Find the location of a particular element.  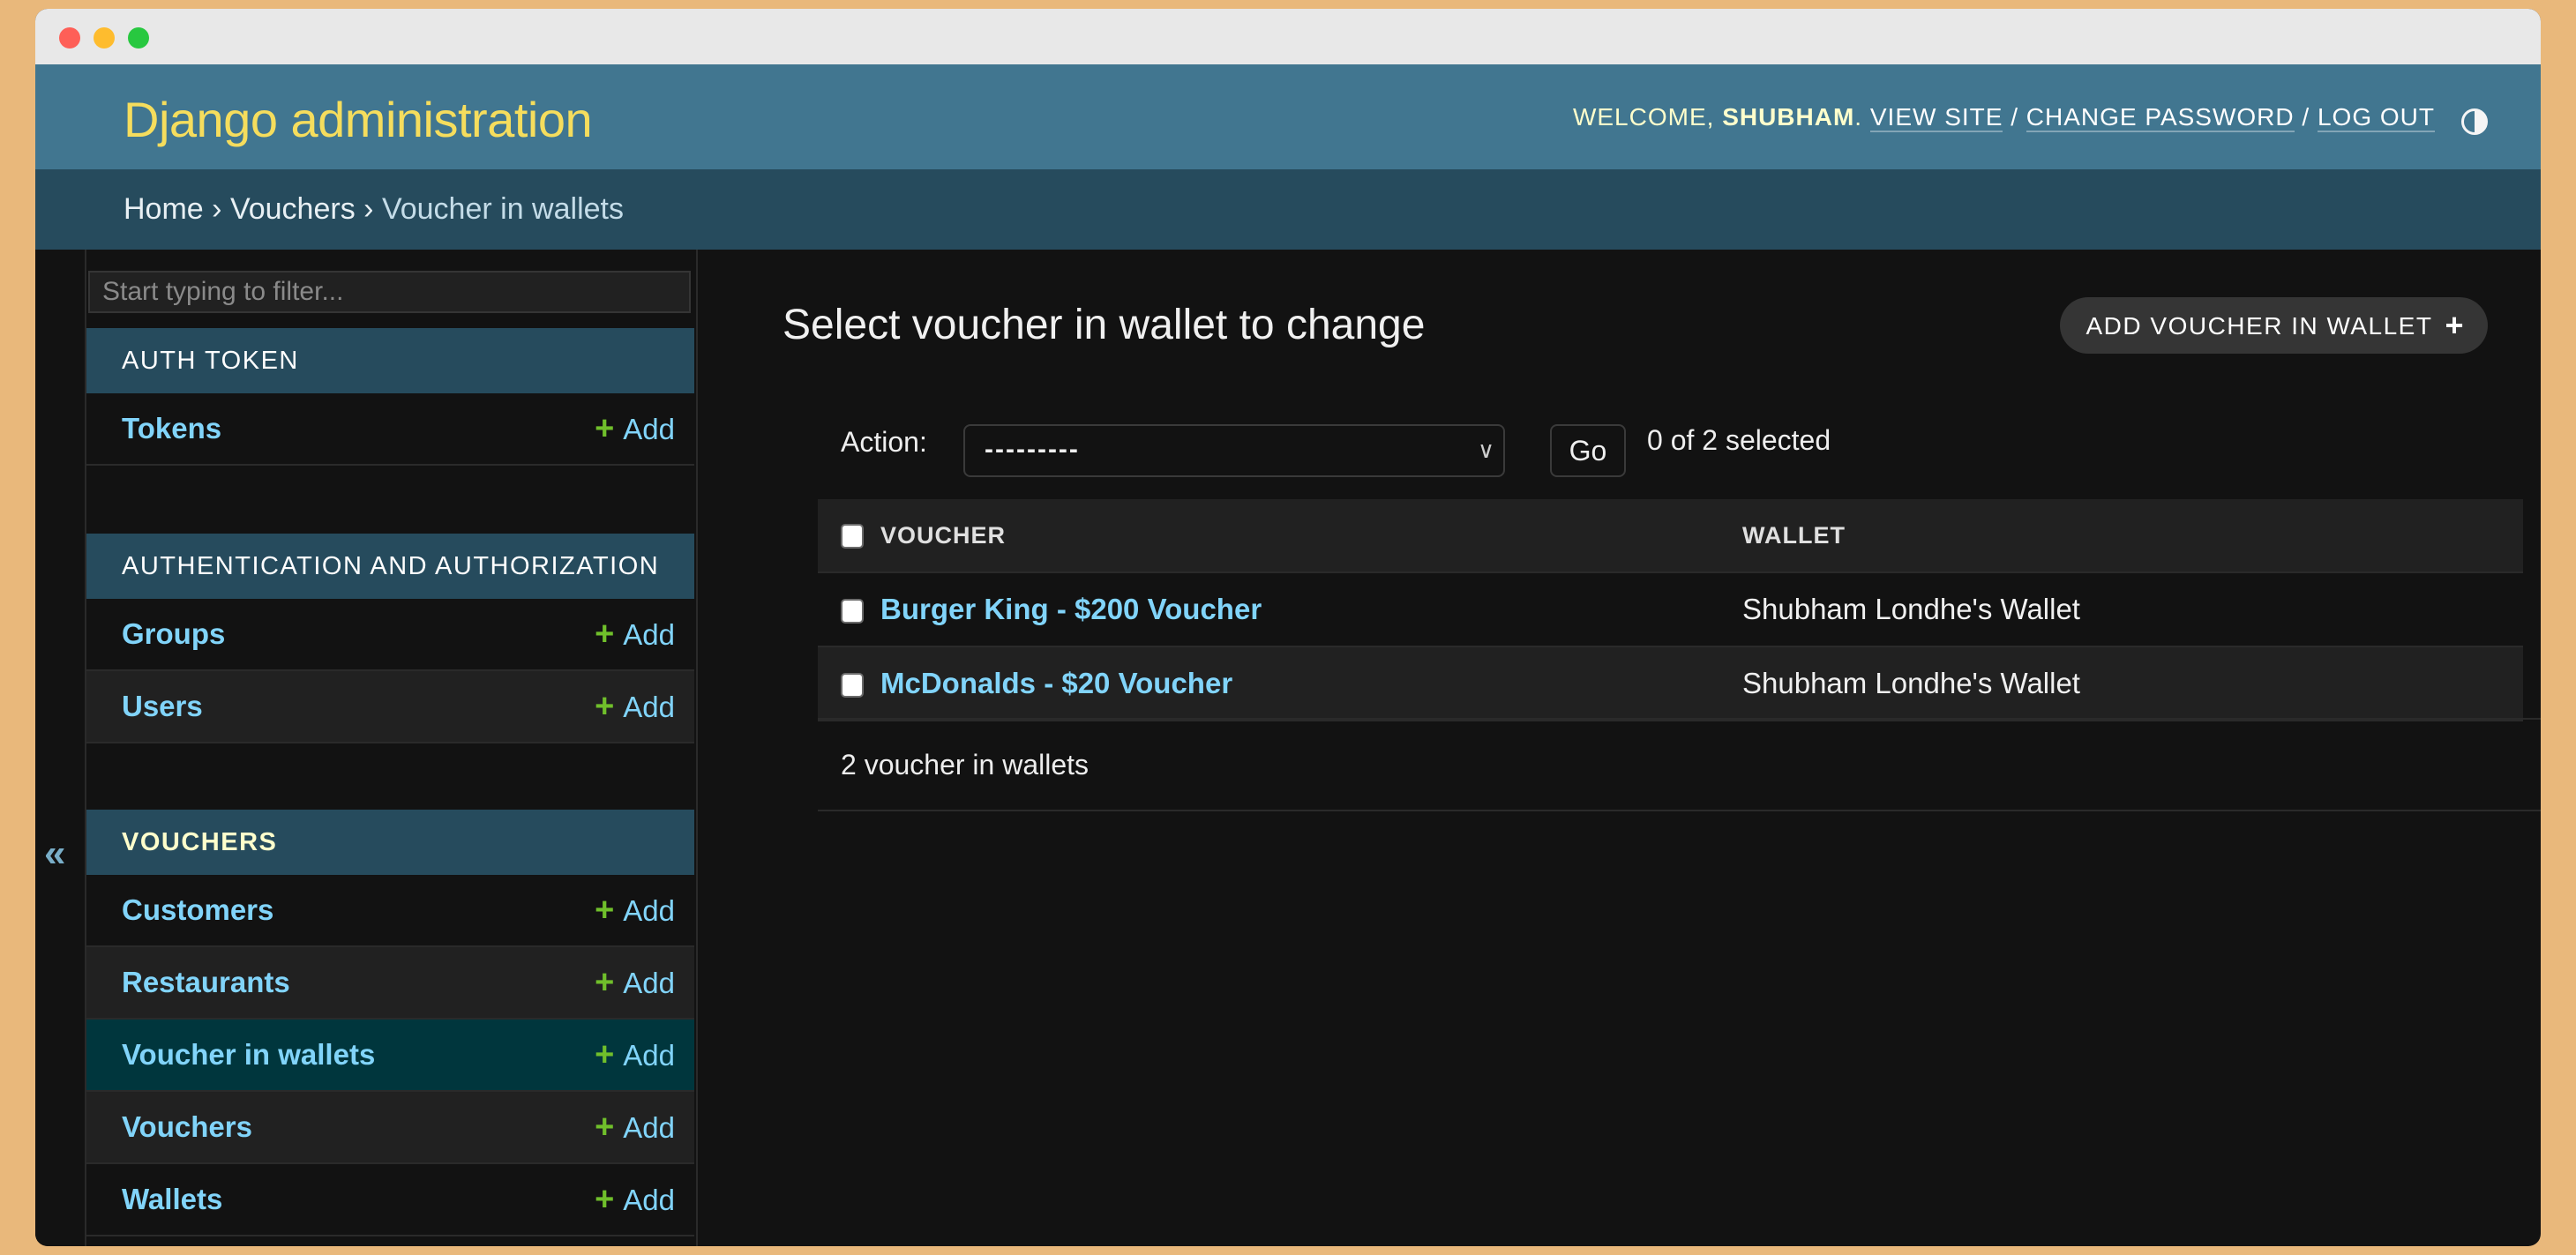

sidebar-item-label: Tokens is located at coordinates (172, 428).